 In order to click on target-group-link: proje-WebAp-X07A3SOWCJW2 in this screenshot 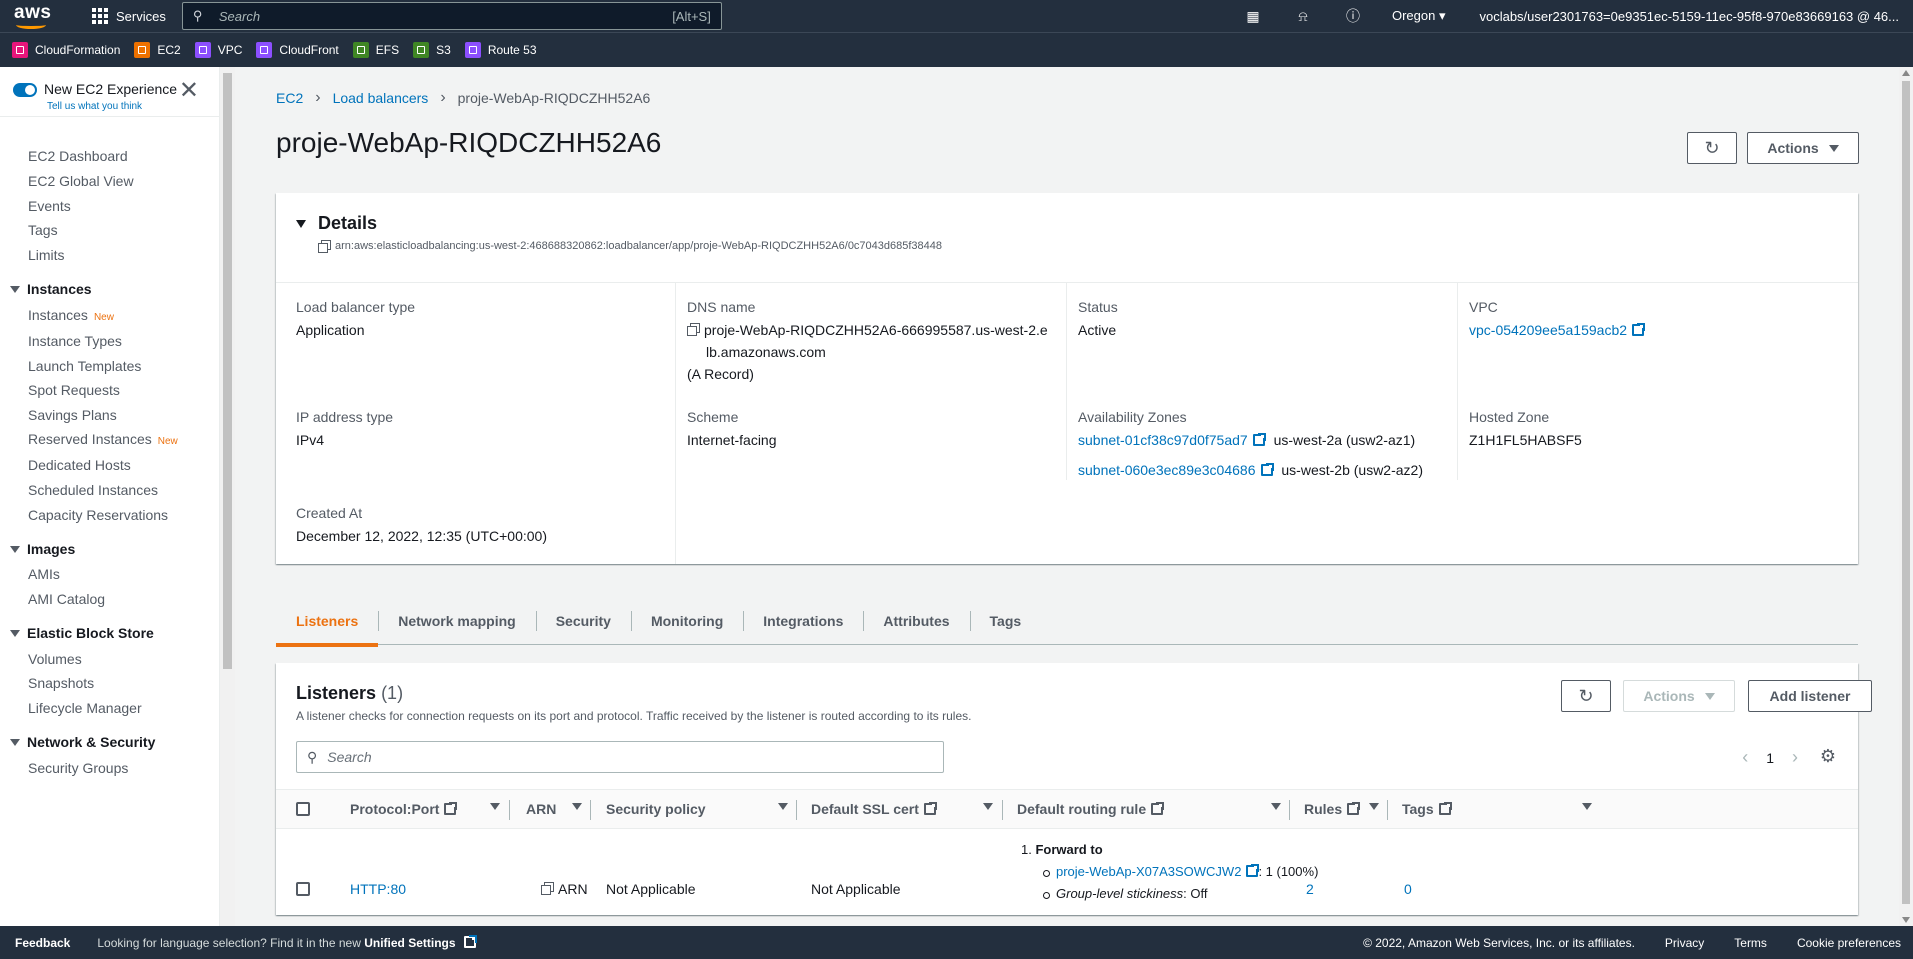, I will do `click(1158, 871)`.